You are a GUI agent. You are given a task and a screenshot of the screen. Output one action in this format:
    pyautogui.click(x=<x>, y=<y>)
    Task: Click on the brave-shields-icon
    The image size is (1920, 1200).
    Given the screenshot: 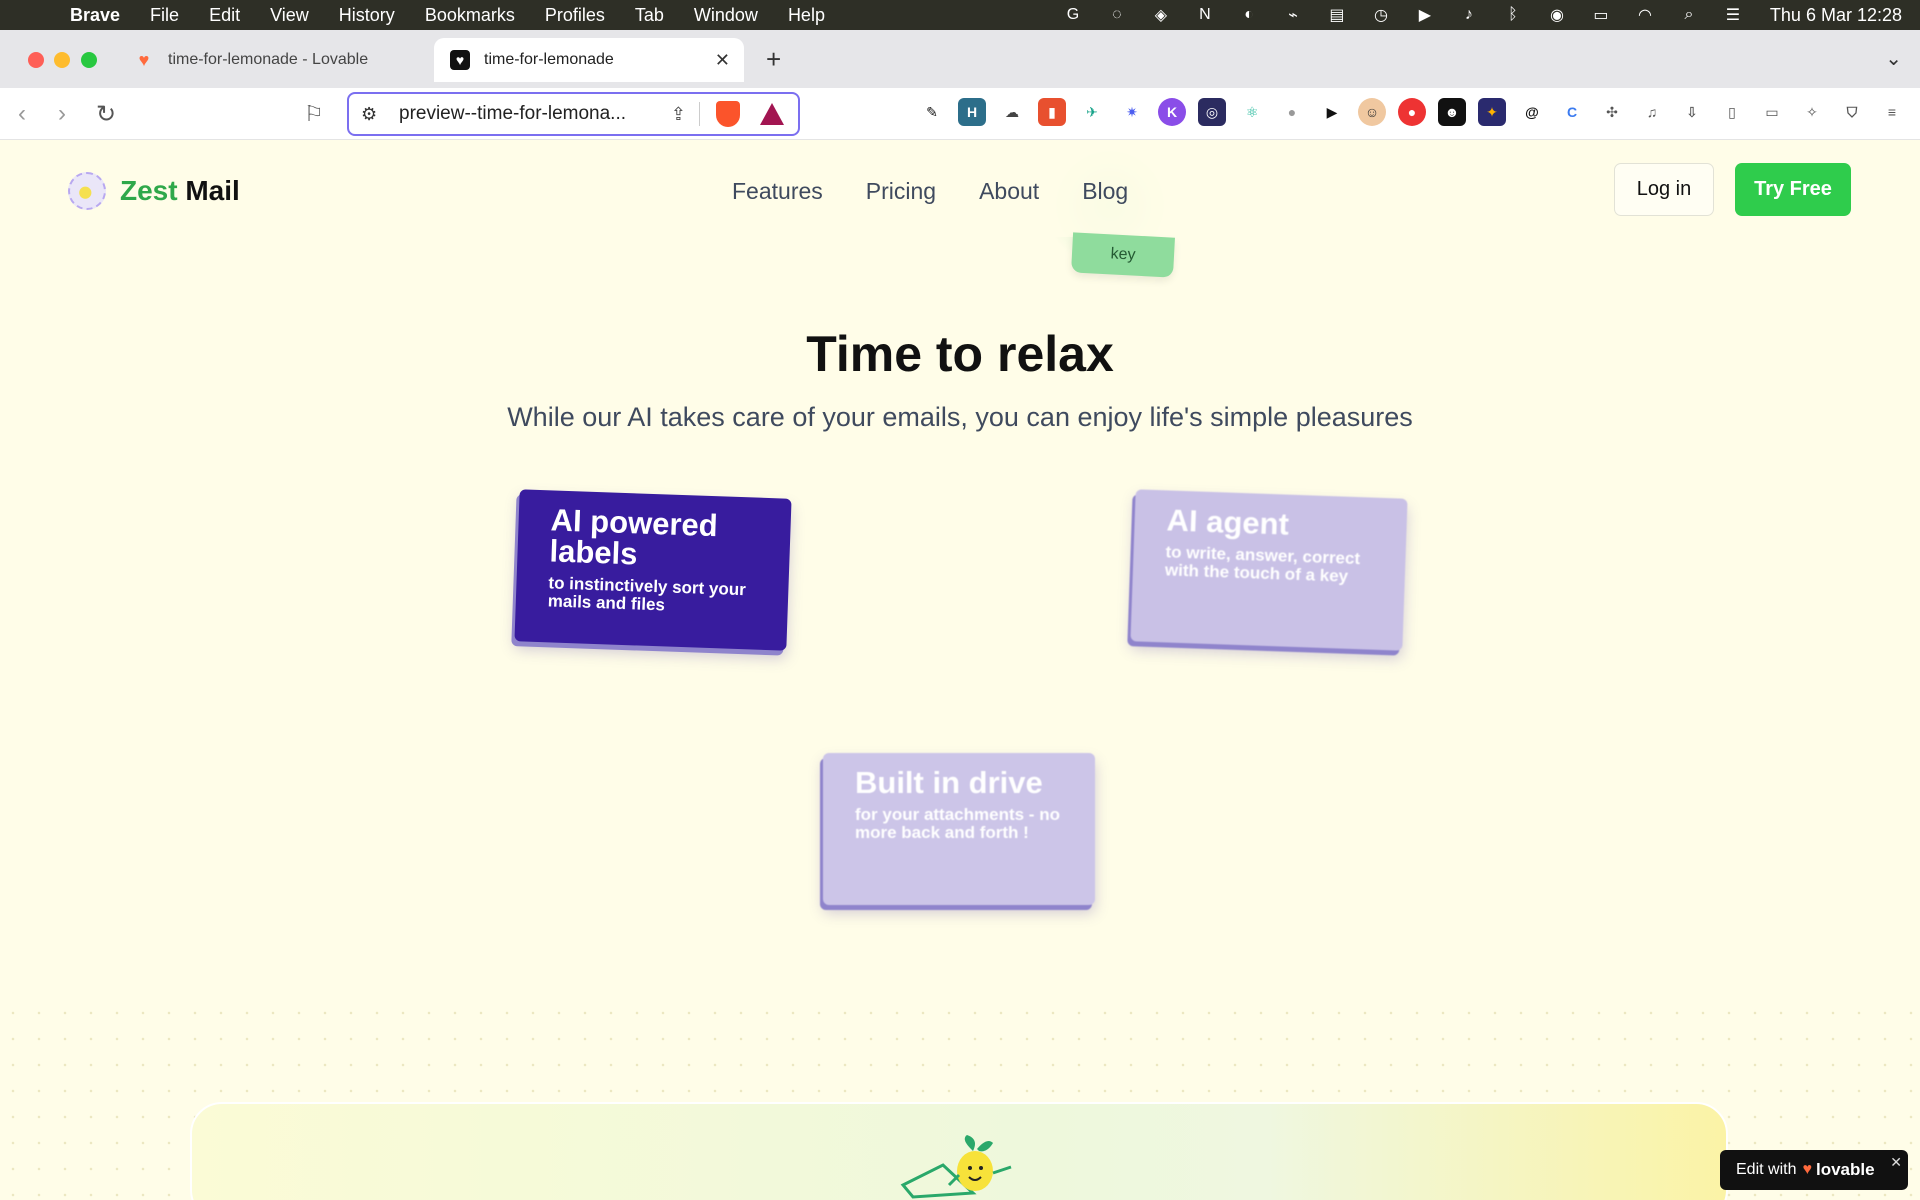 What is the action you would take?
    pyautogui.click(x=728, y=114)
    